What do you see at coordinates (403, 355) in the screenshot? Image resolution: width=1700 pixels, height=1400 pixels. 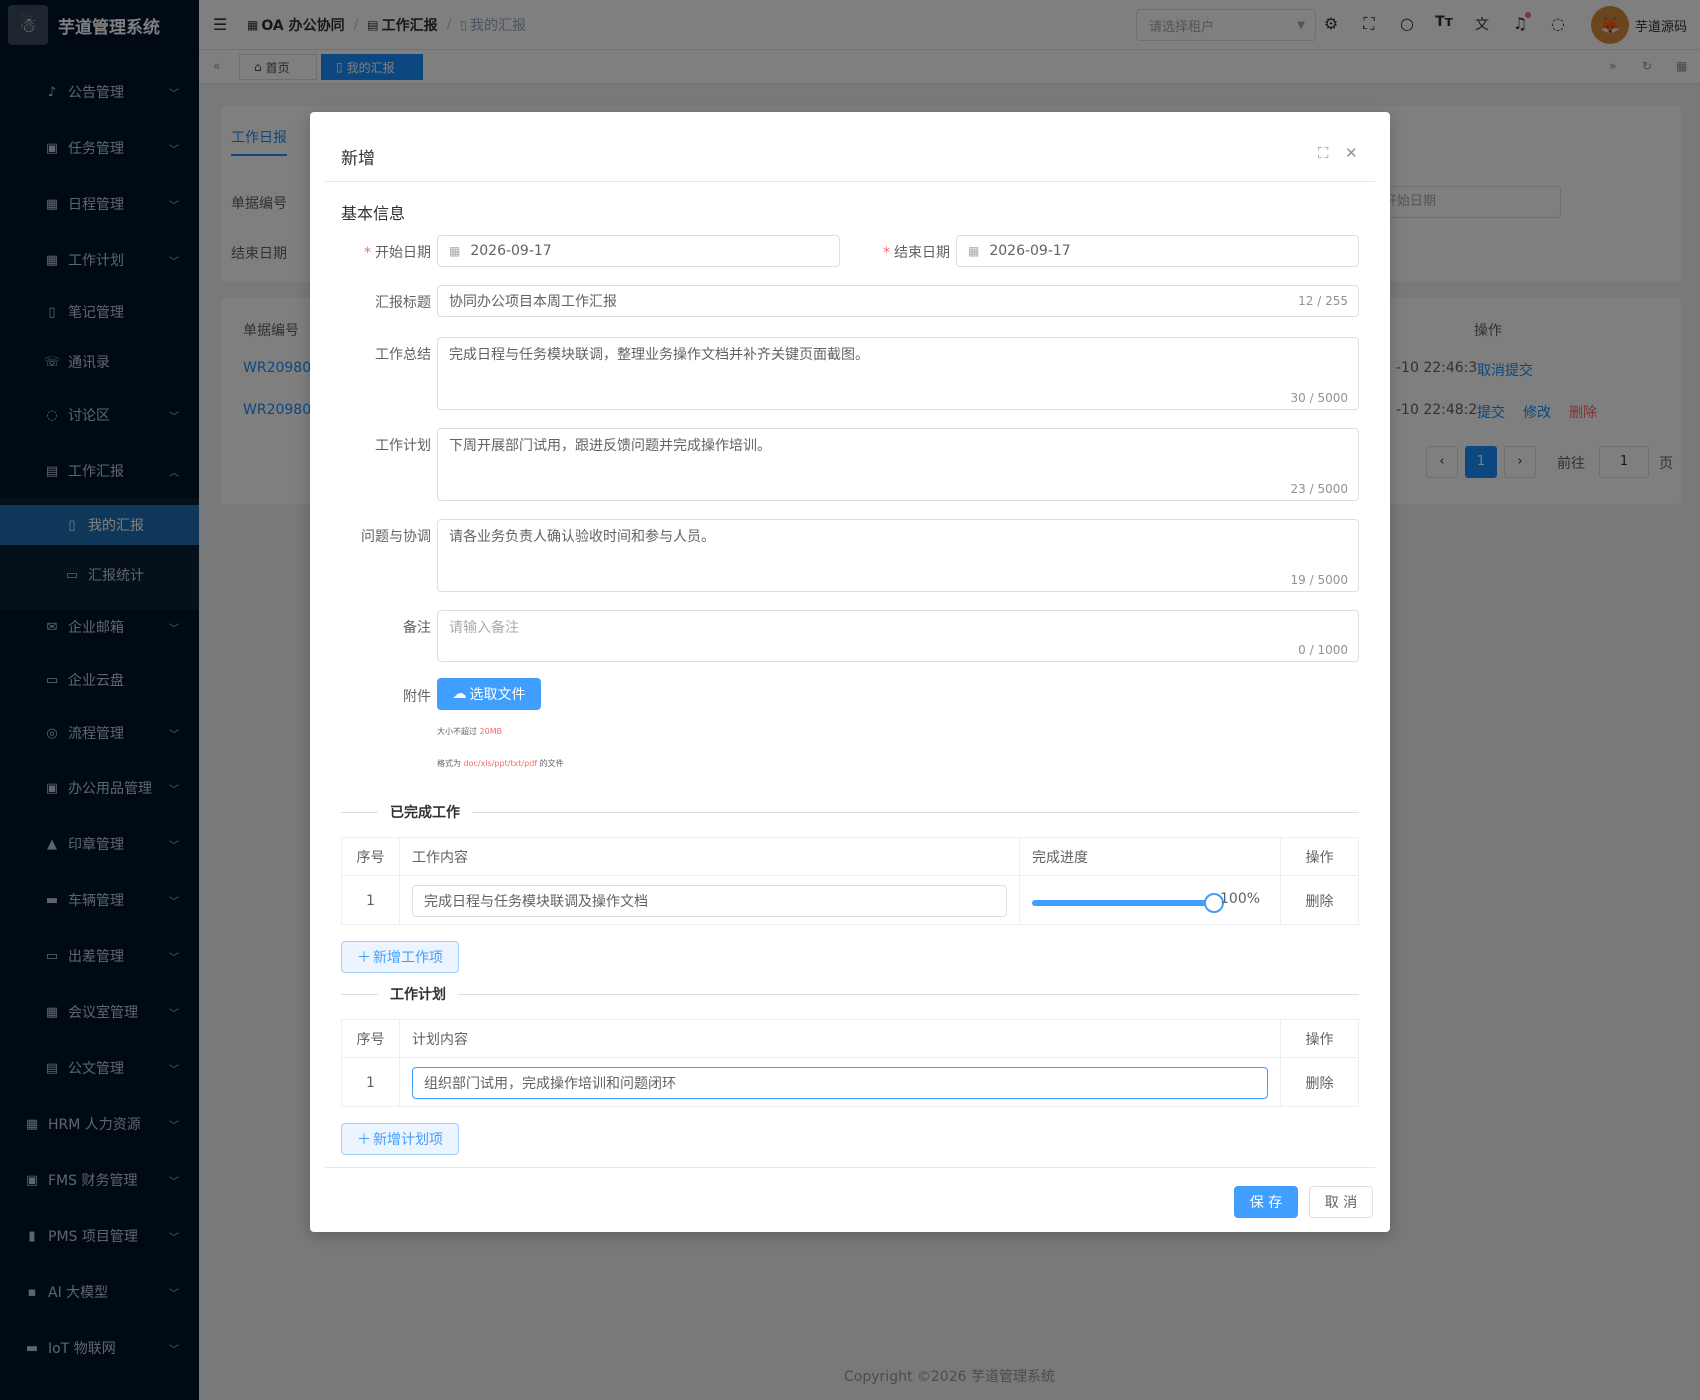 I see `summary-label: 工作总结` at bounding box center [403, 355].